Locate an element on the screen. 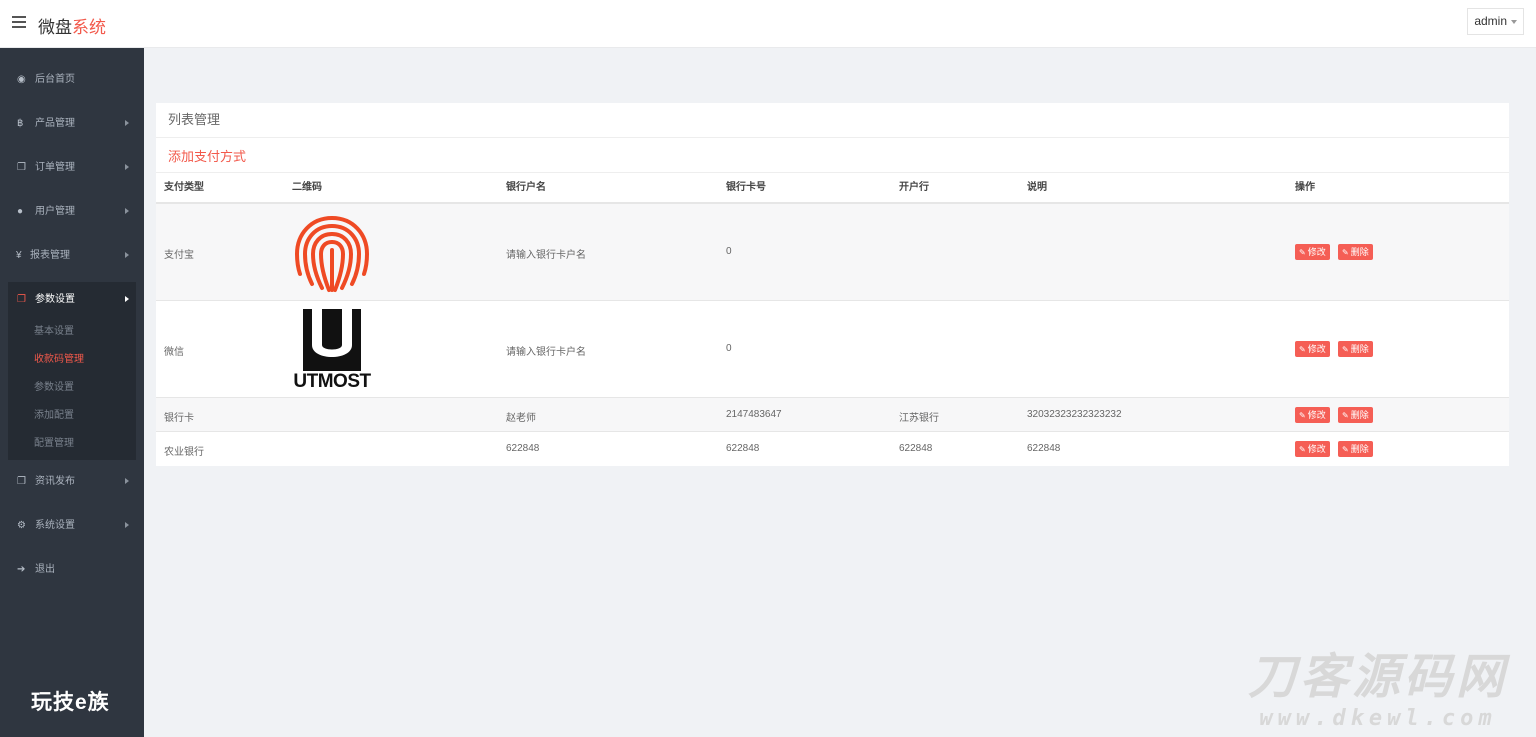 The height and width of the screenshot is (737, 1536). cell-bank: 622848 is located at coordinates (916, 448).